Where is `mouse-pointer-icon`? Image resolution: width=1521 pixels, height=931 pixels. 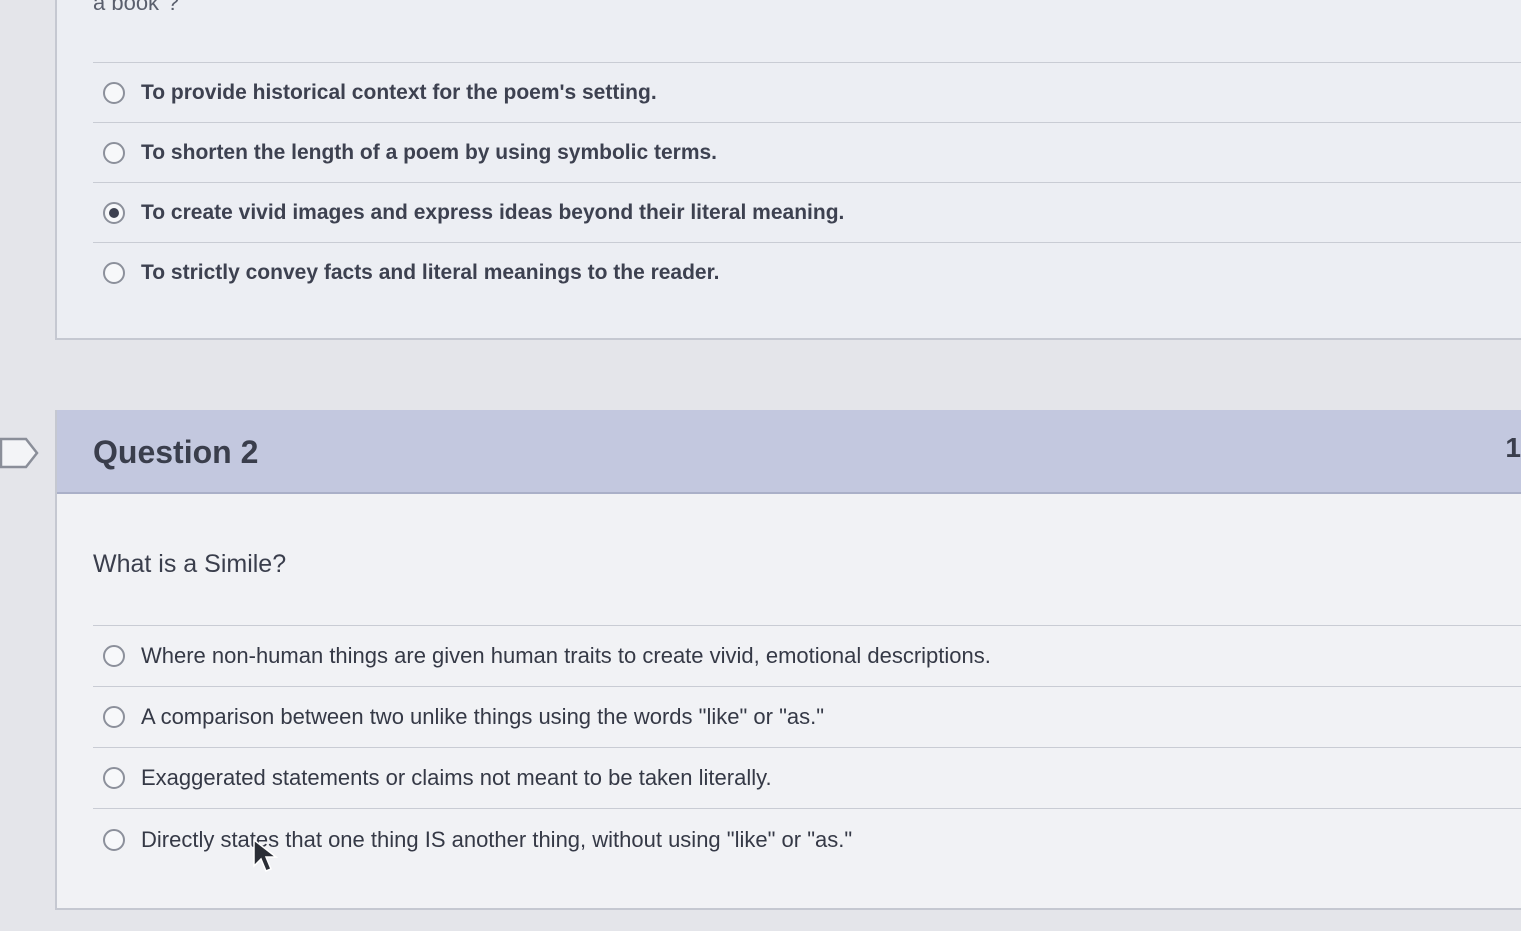 mouse-pointer-icon is located at coordinates (265, 855).